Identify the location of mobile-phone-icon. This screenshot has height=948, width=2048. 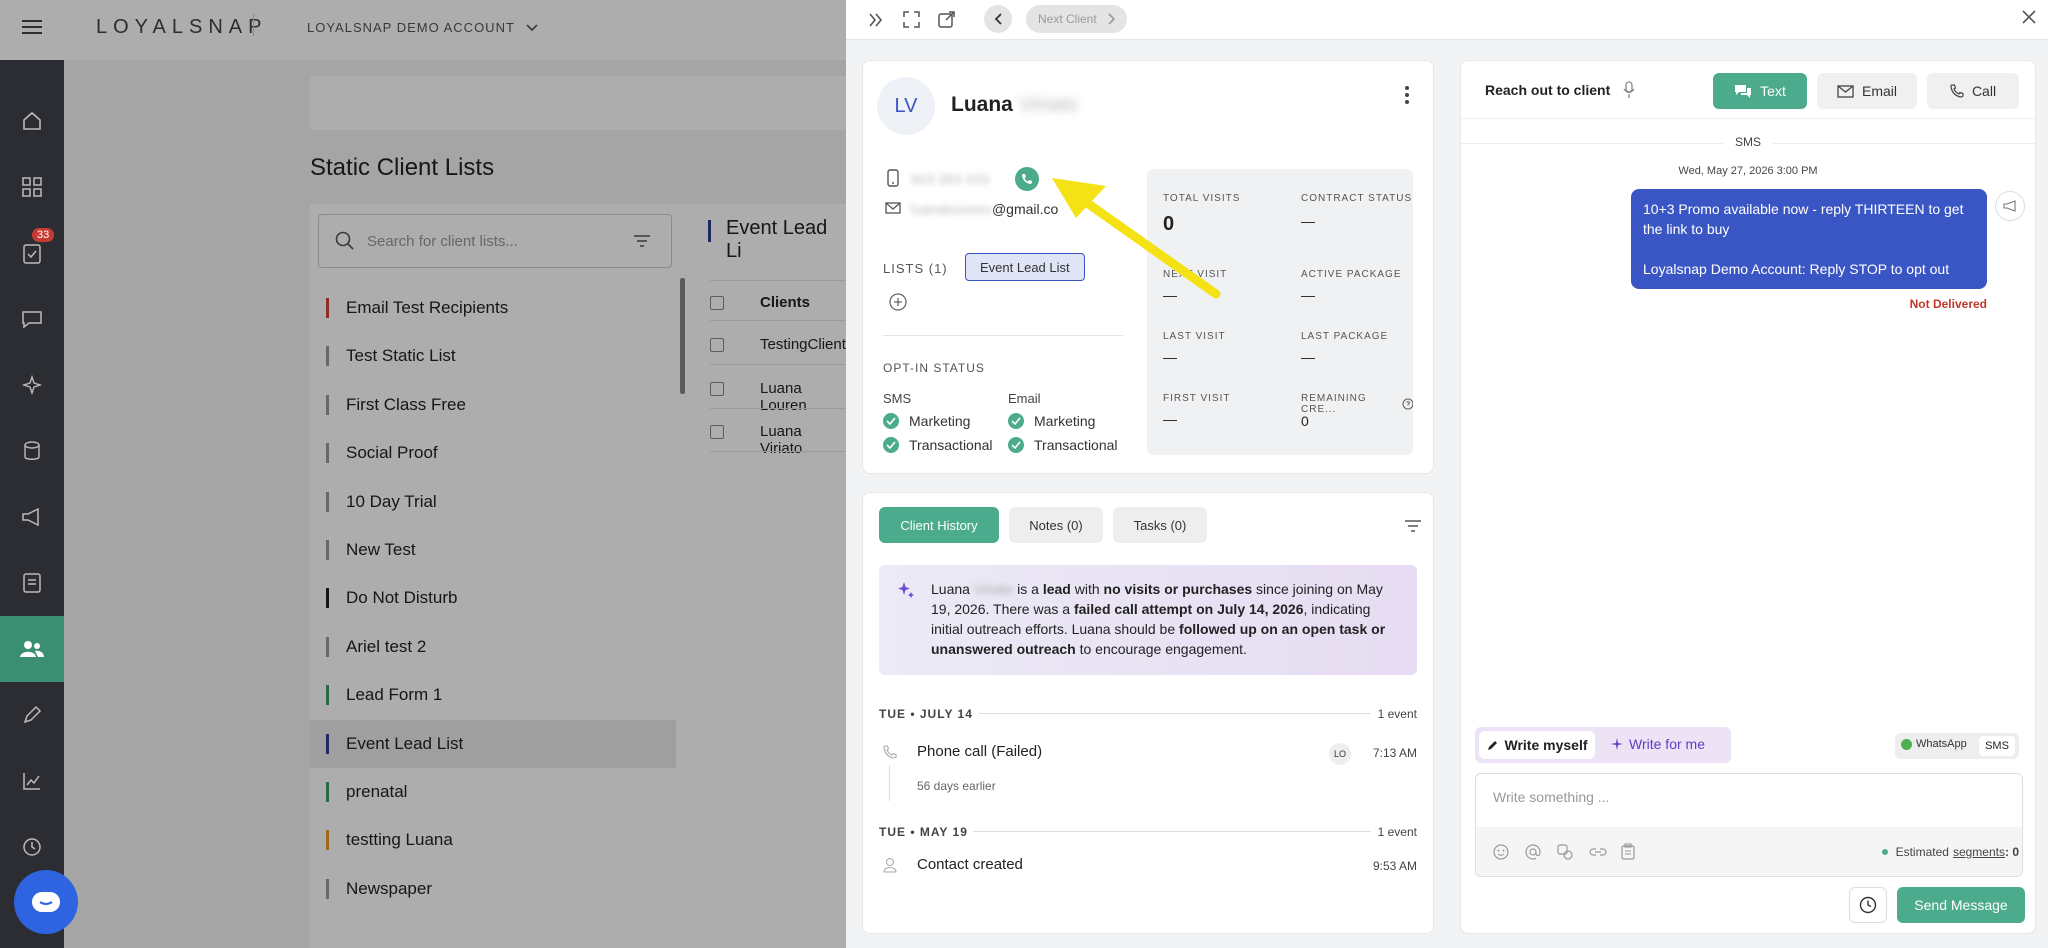
(893, 178).